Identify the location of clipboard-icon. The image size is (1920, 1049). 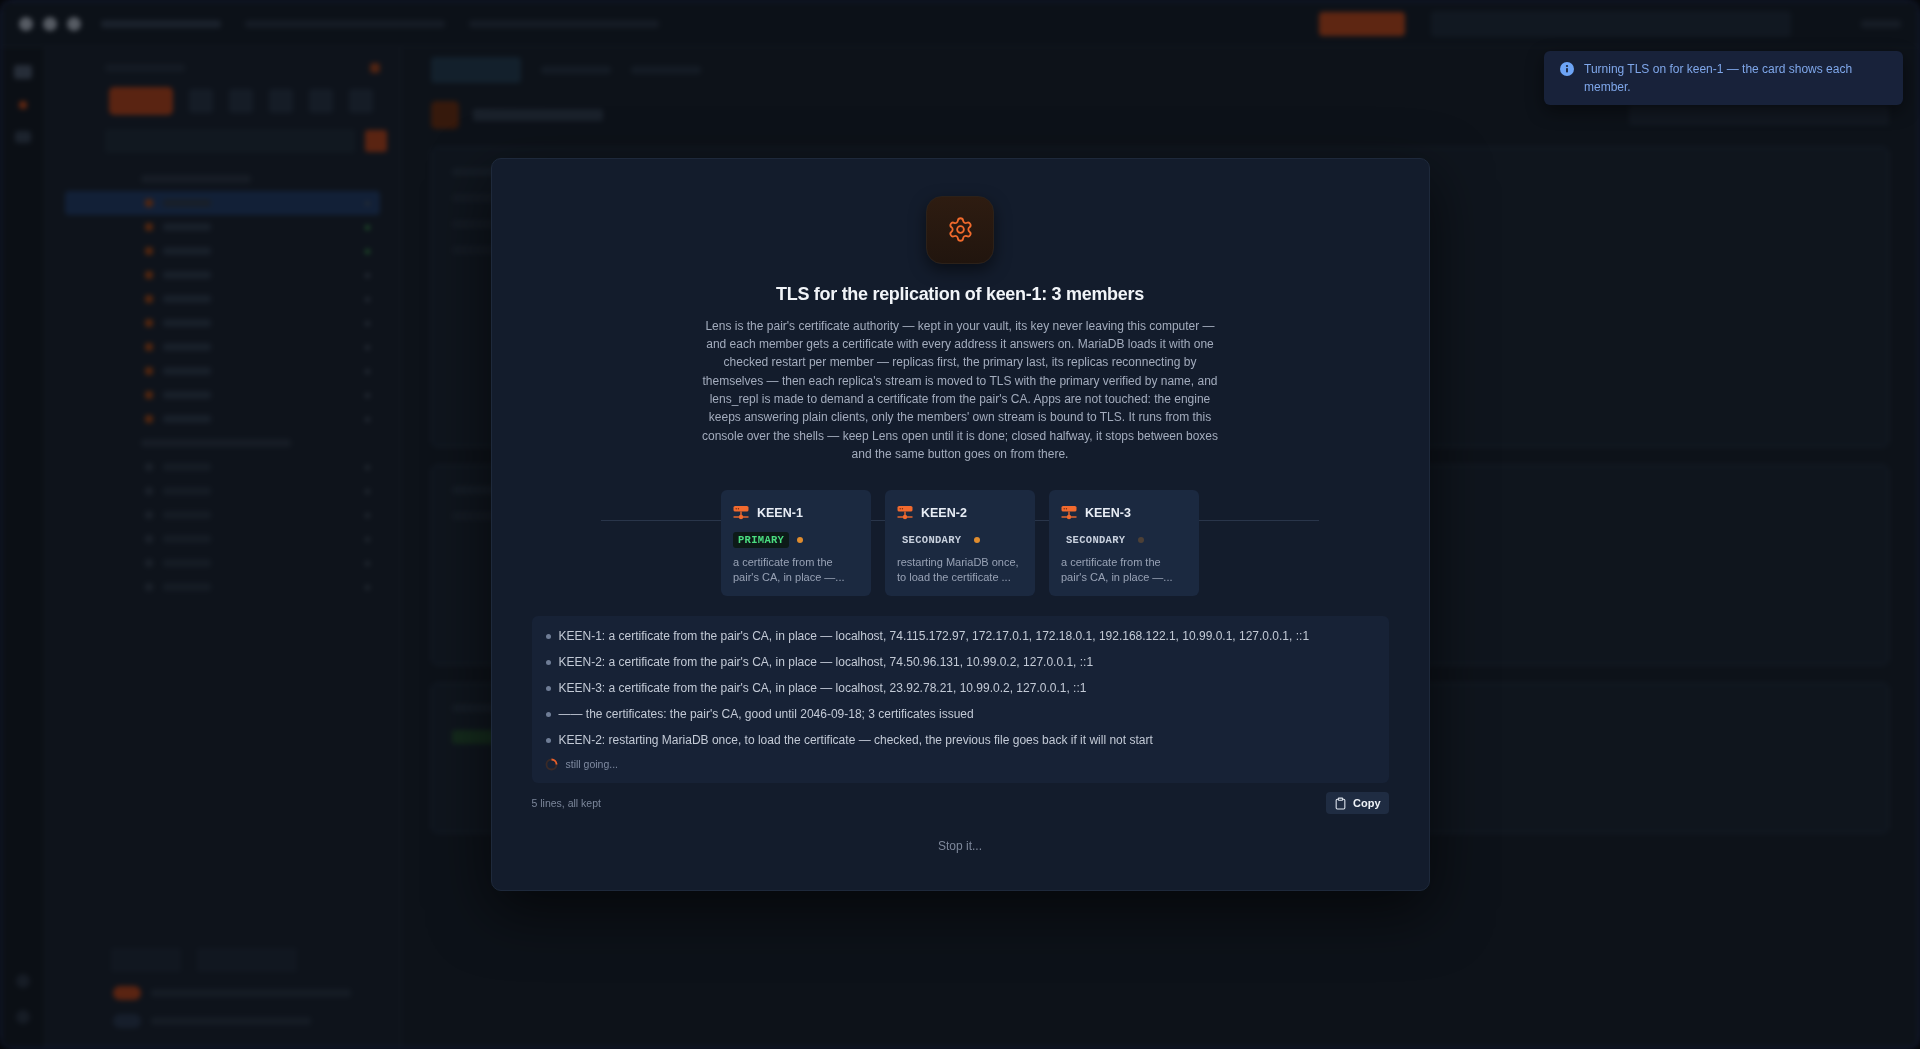
(1340, 803).